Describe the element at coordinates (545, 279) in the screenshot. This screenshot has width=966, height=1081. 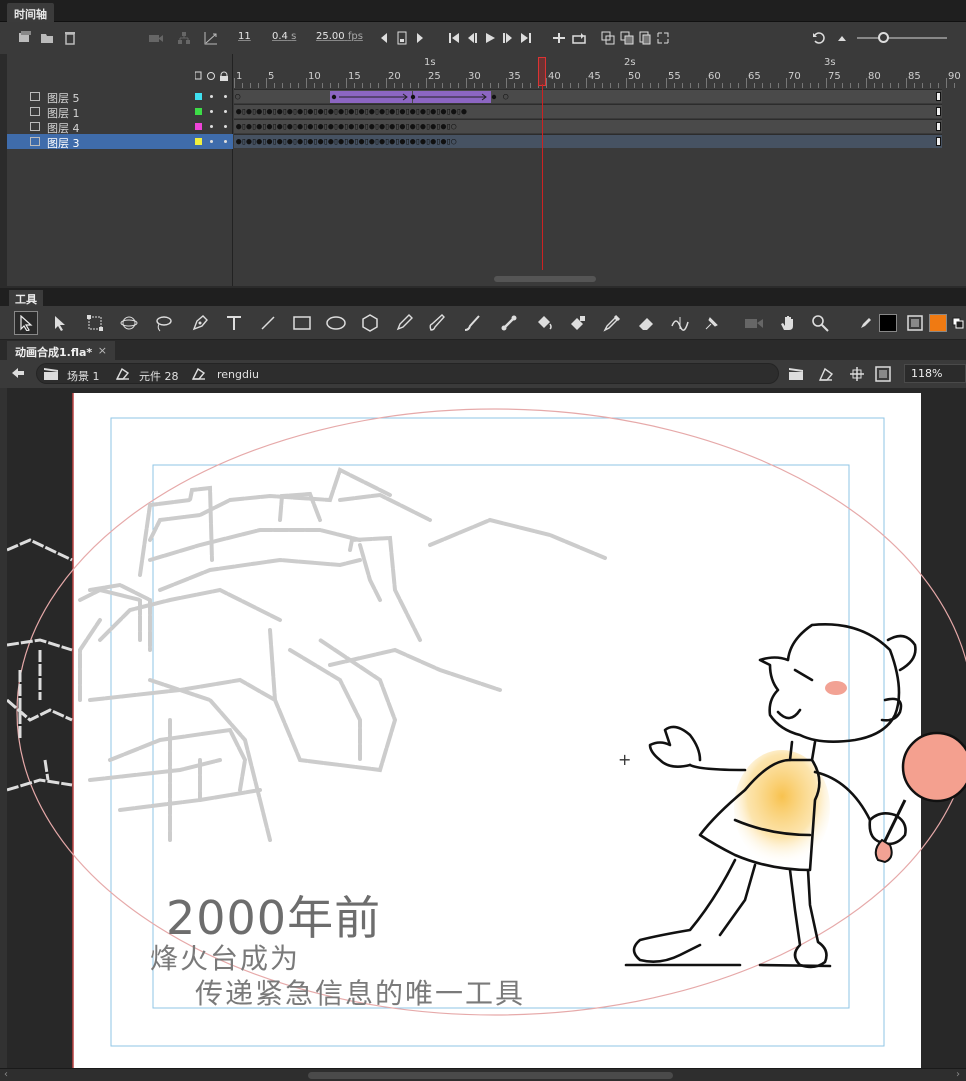
I see `timeline-horizontal-scrollbar` at that location.